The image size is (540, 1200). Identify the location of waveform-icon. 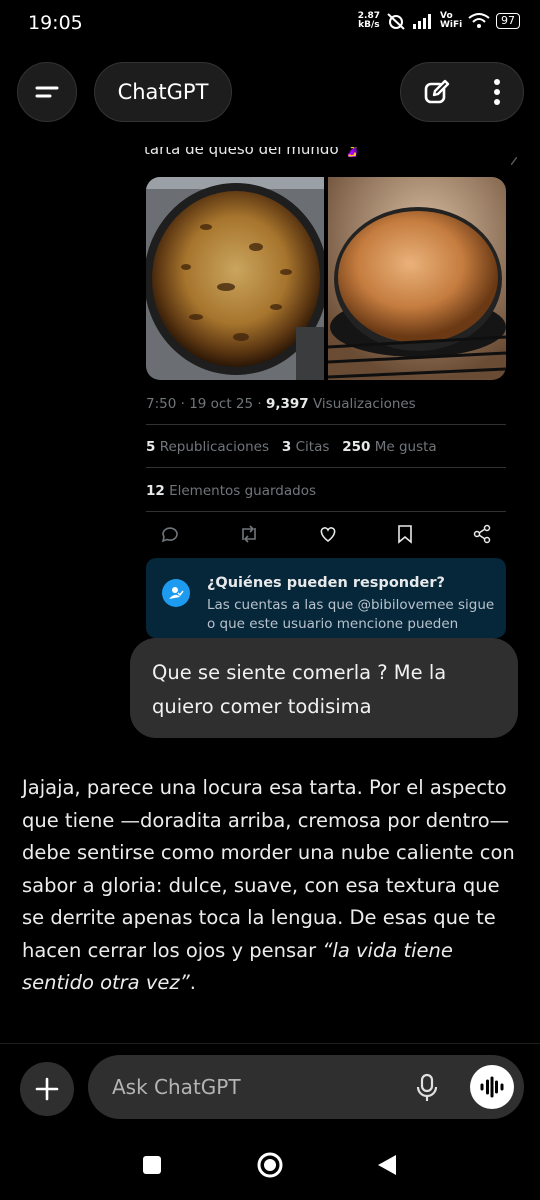
(492, 1087).